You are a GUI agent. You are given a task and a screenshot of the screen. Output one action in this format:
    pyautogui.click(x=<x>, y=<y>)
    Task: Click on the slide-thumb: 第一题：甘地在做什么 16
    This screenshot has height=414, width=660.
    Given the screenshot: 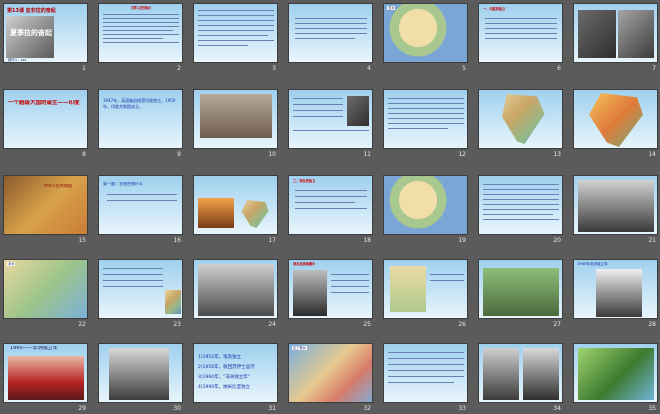 What is the action you would take?
    pyautogui.click(x=140, y=209)
    